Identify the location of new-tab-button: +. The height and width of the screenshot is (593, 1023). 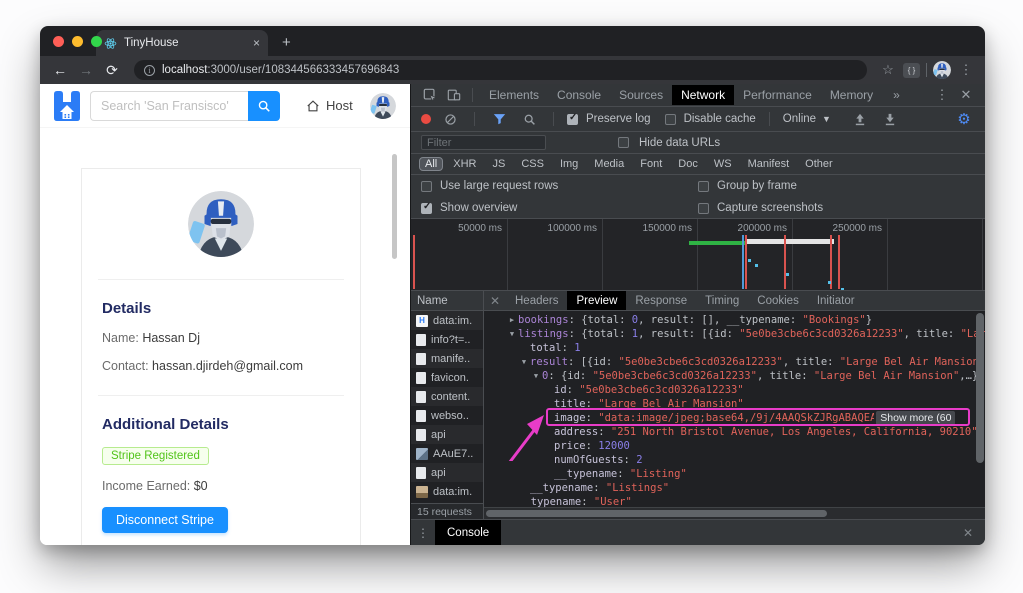
(286, 45).